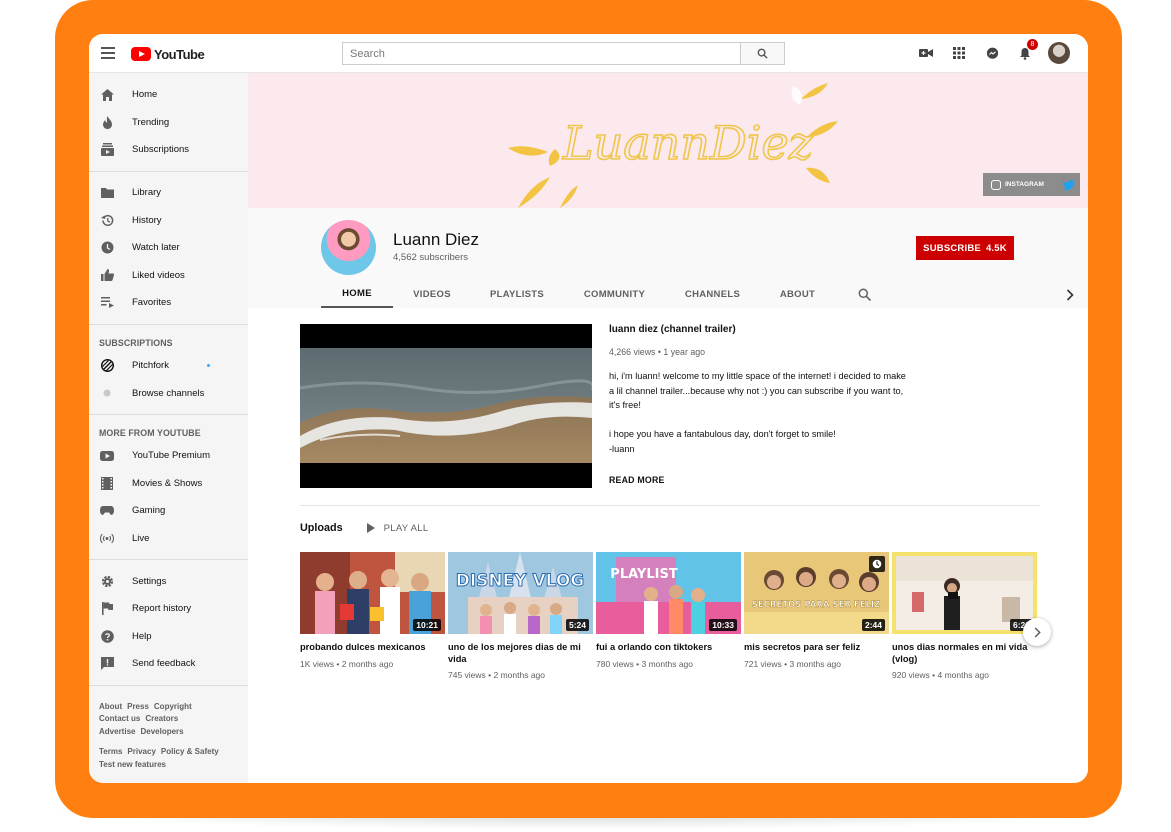 The image size is (1171, 832). I want to click on chevron-right-icon, so click(1037, 632).